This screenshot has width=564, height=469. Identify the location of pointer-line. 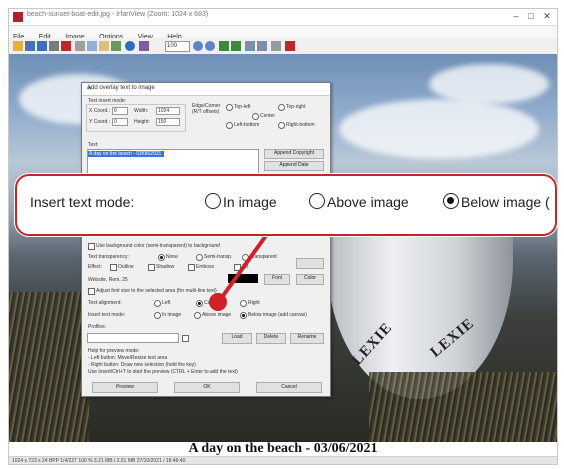
(245, 265).